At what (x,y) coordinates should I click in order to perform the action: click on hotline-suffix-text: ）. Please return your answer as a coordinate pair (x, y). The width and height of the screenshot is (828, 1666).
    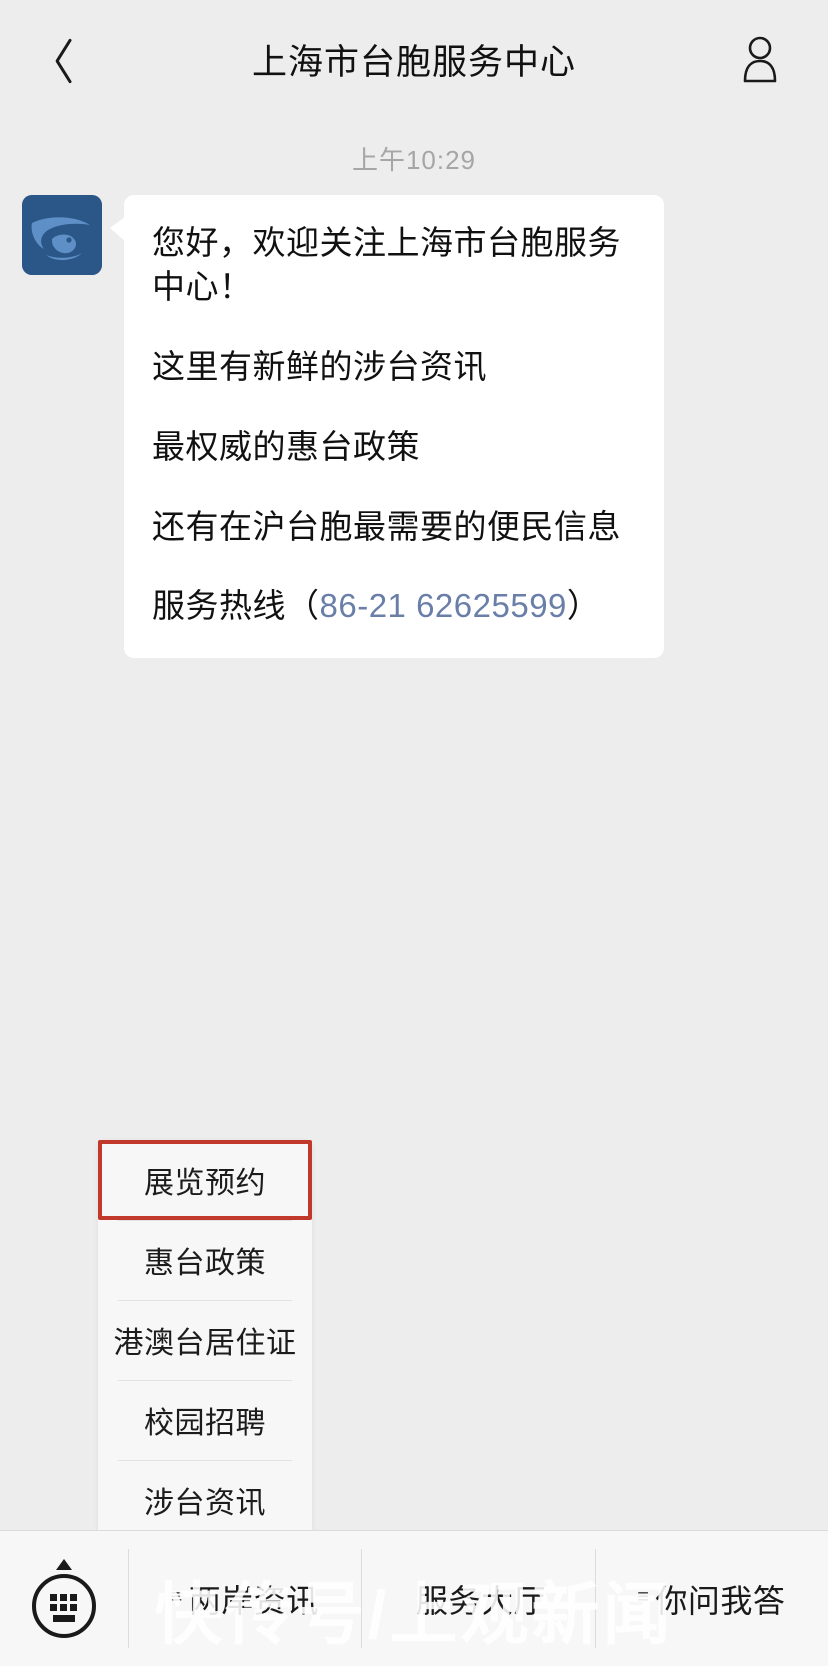
    Looking at the image, I should click on (583, 606).